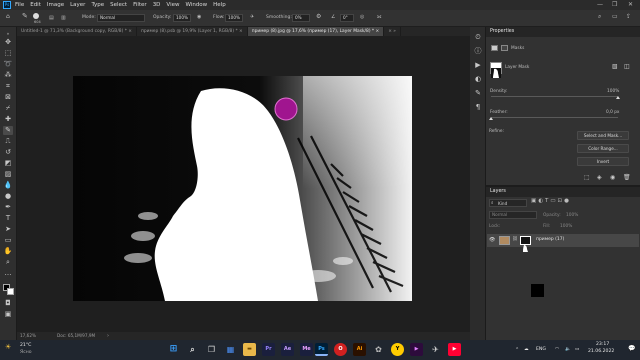 This screenshot has height=360, width=640. Describe the element at coordinates (321, 349) in the screenshot. I see `photoshop-taskbar-icon: Ps` at that location.